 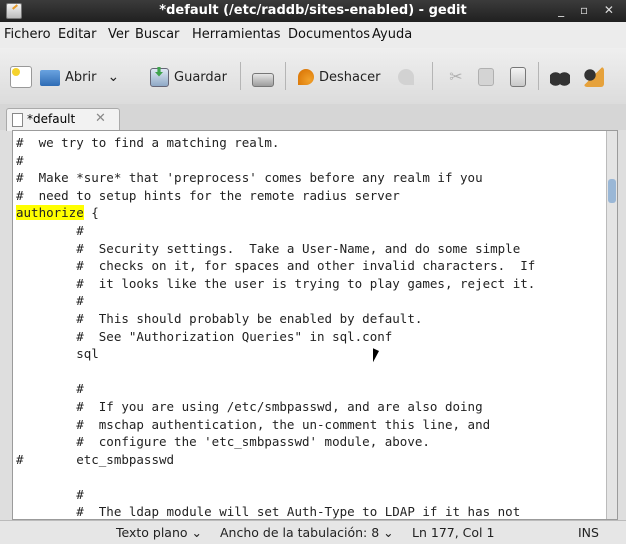 I want to click on code-line: sql, so click(x=275, y=354).